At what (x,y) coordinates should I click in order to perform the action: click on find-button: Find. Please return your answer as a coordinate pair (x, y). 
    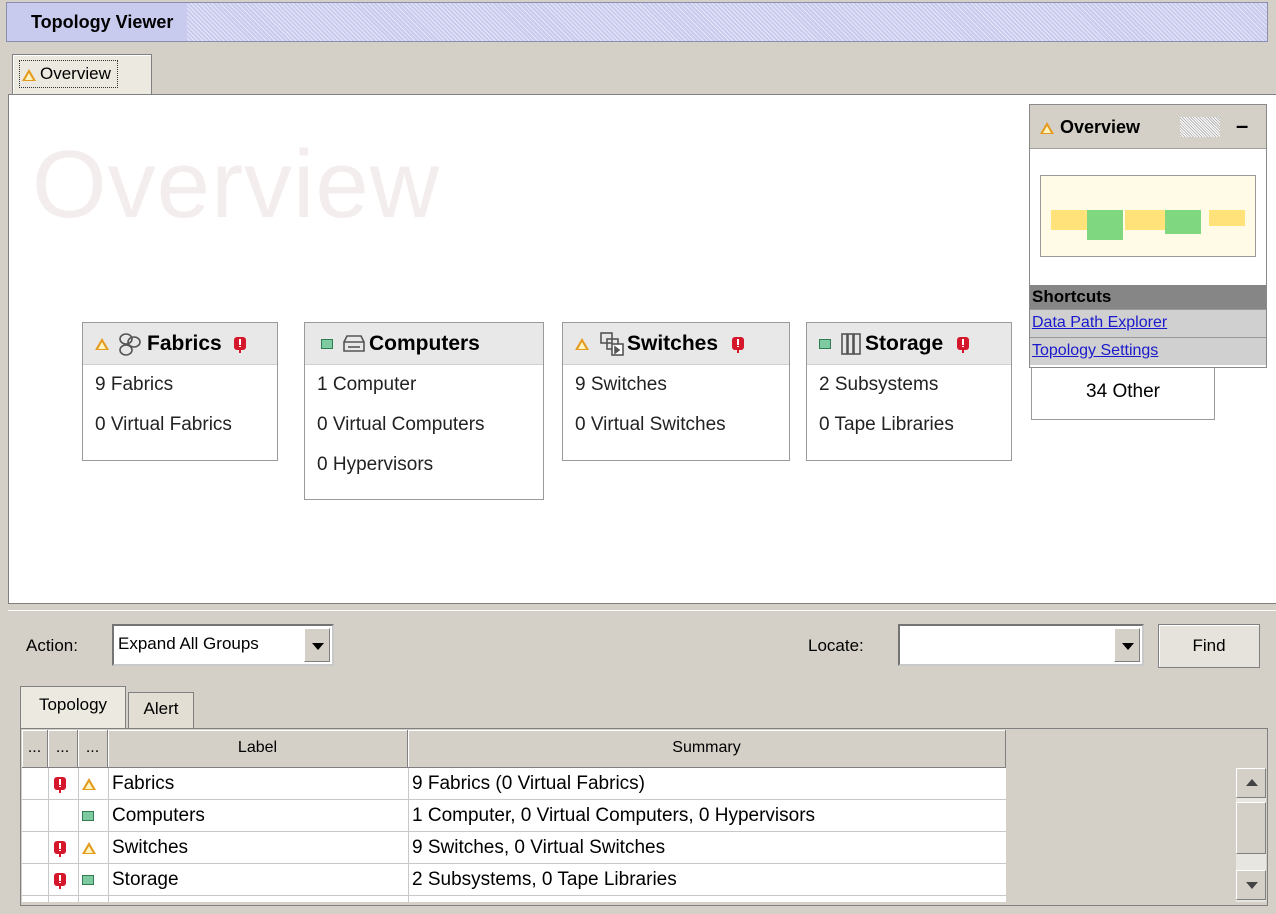
    Looking at the image, I should click on (1209, 646).